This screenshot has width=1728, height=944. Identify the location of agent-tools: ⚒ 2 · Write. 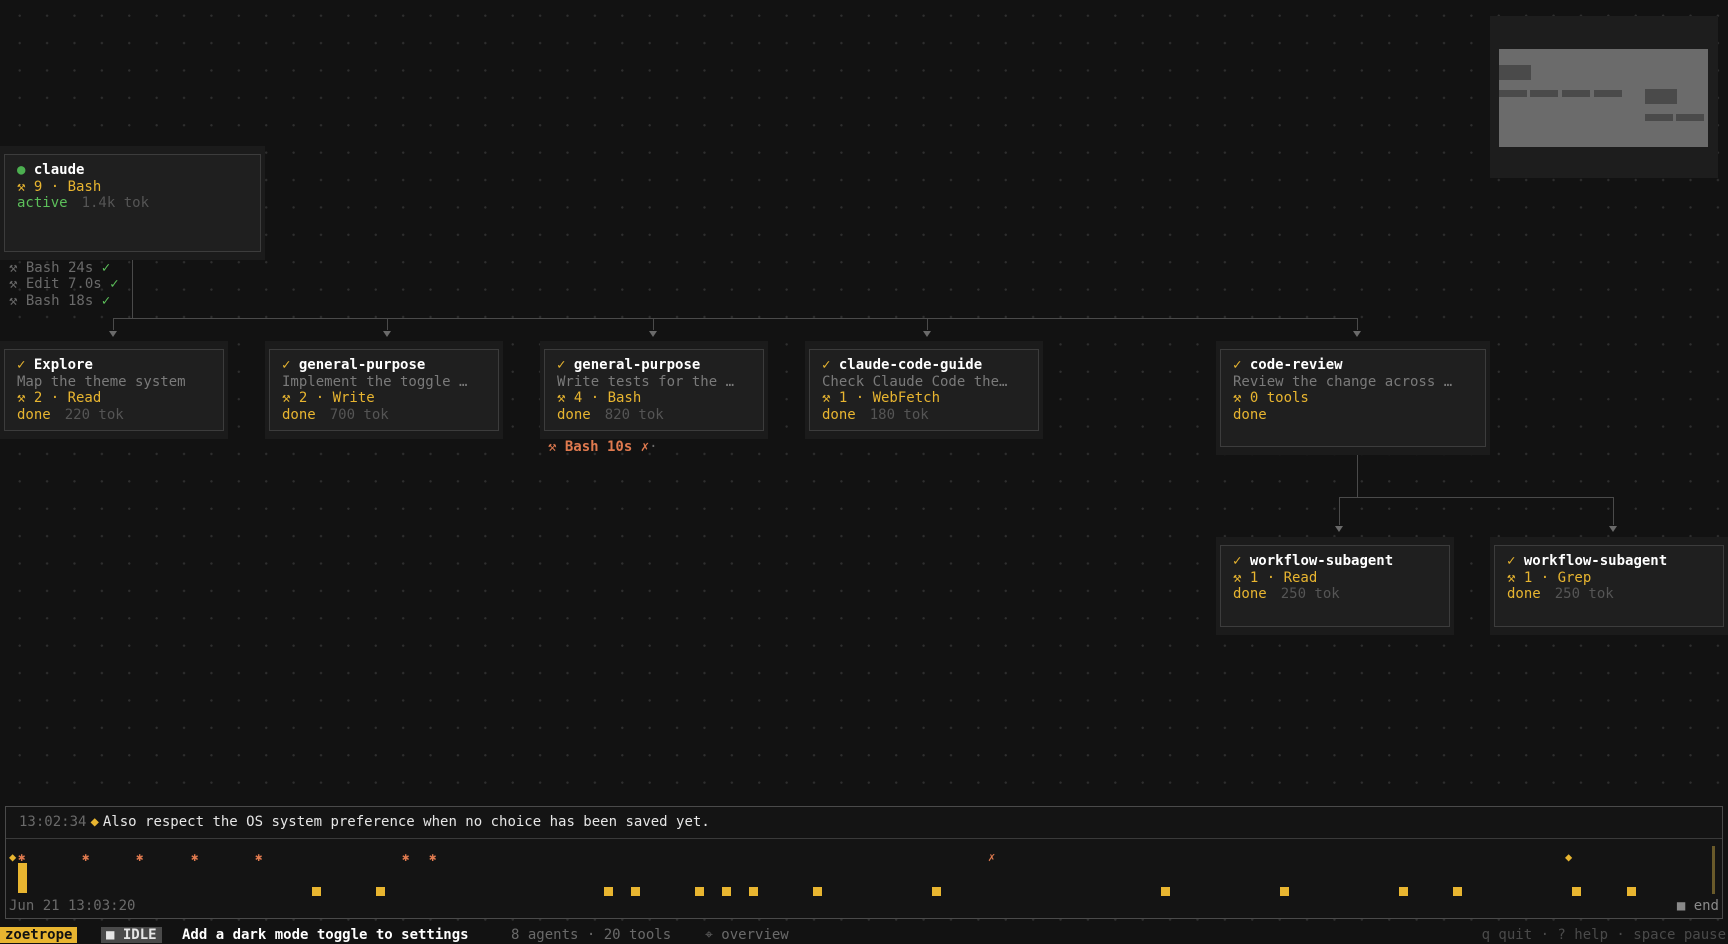
(328, 398).